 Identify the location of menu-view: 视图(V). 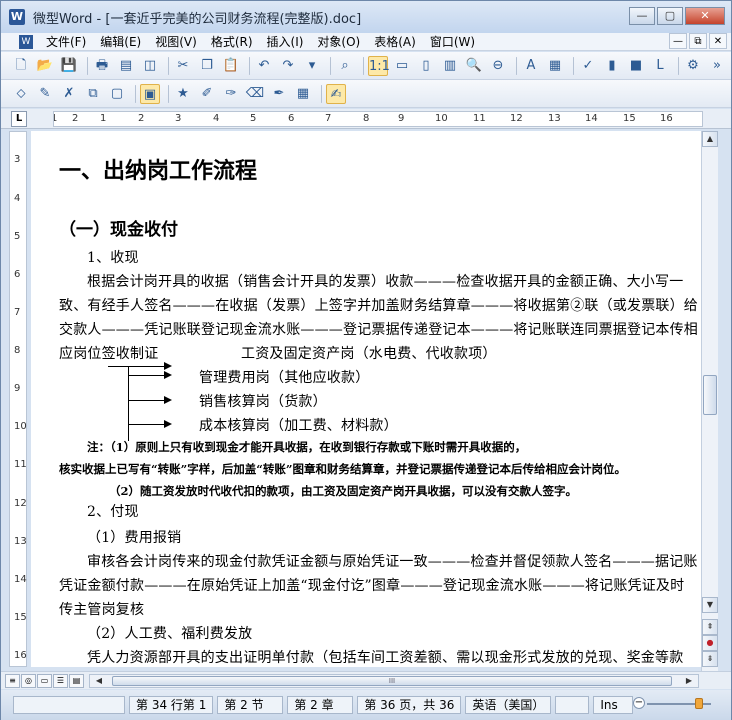
(176, 41).